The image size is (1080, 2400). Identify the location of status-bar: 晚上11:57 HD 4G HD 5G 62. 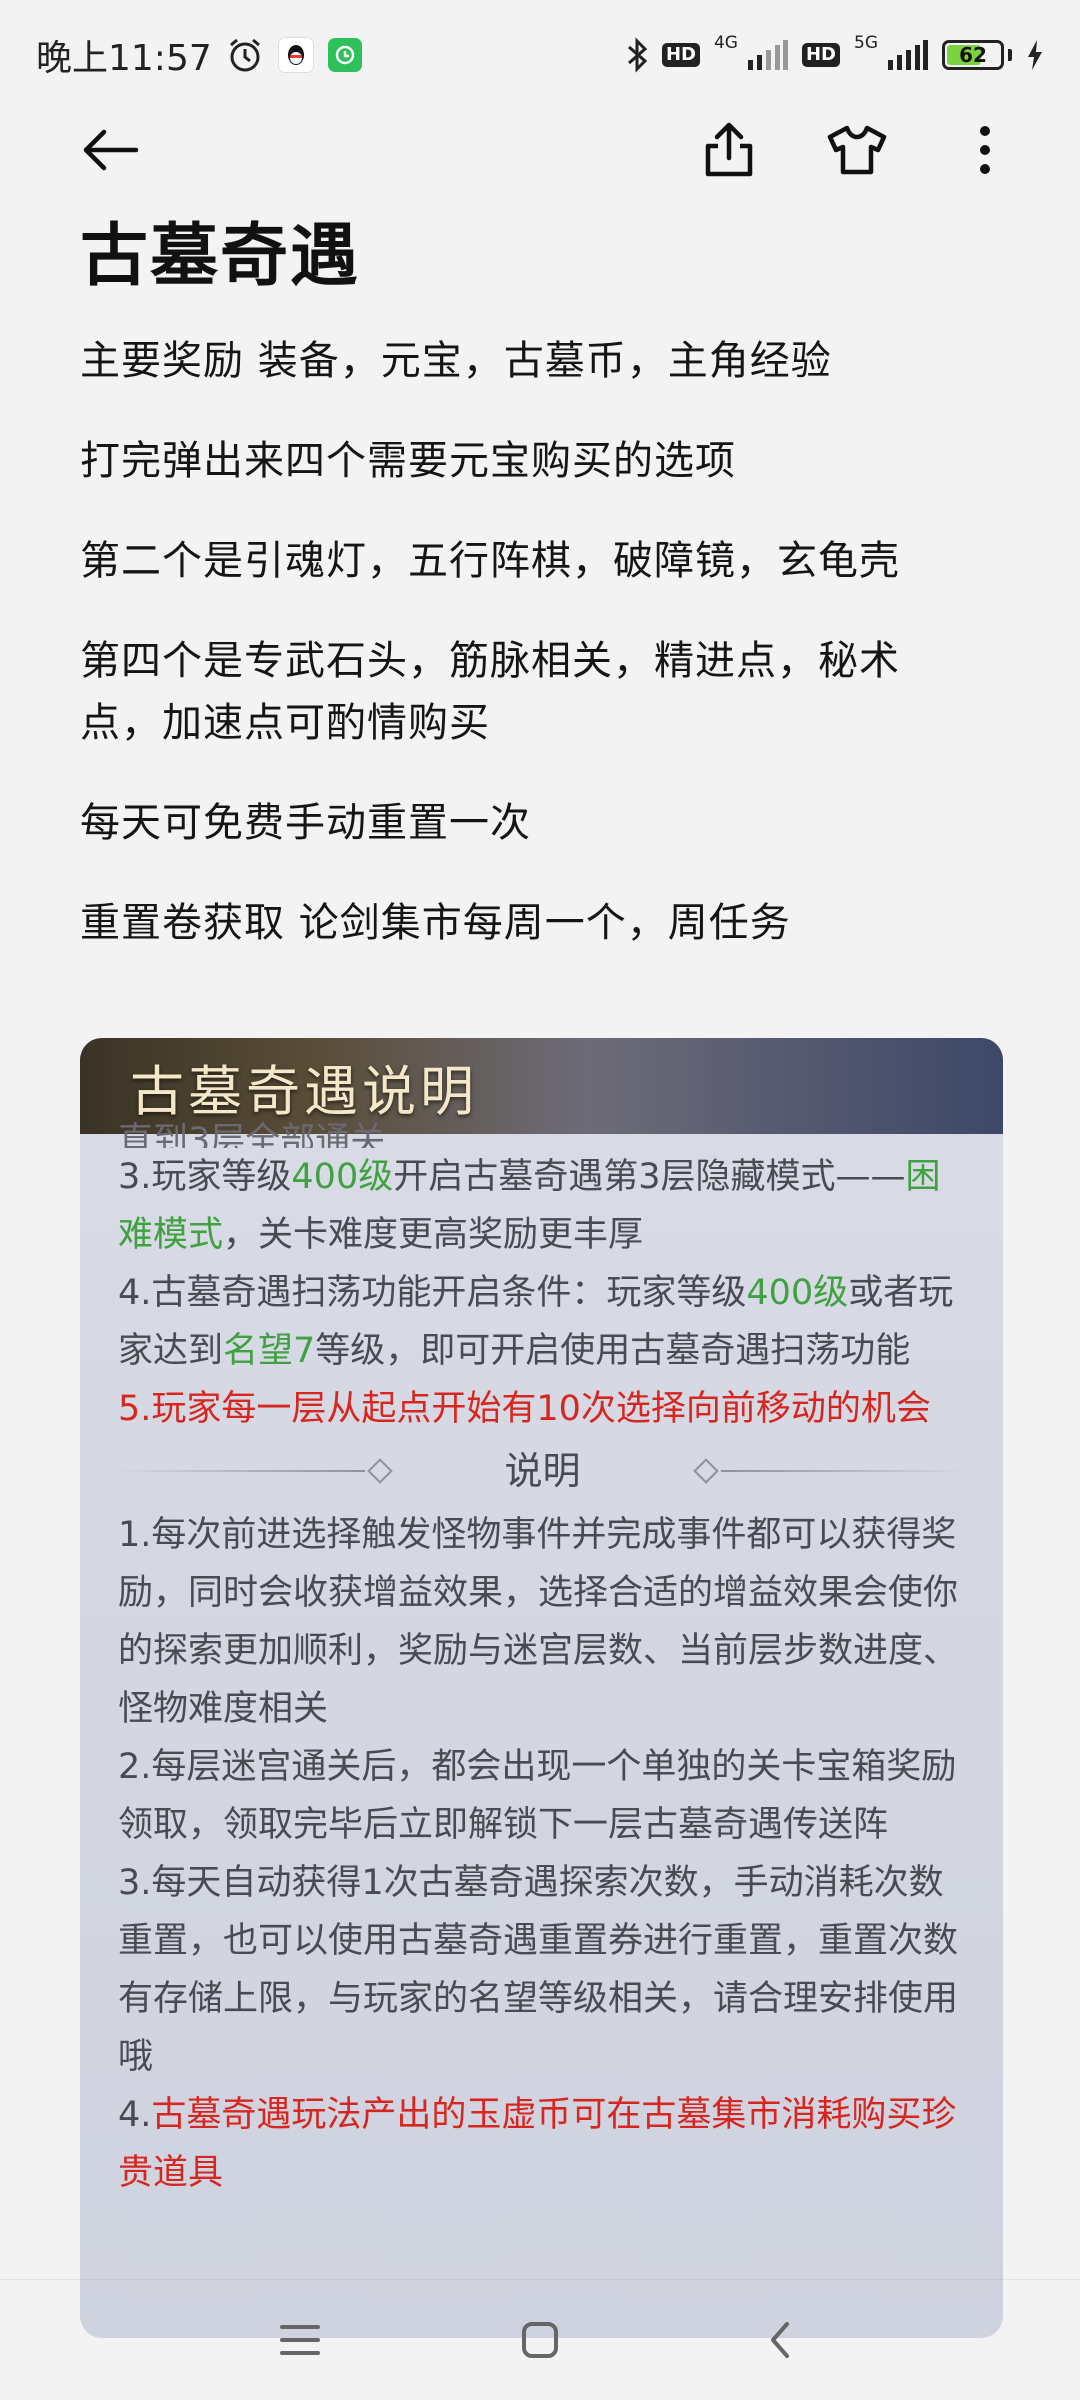
(540, 55).